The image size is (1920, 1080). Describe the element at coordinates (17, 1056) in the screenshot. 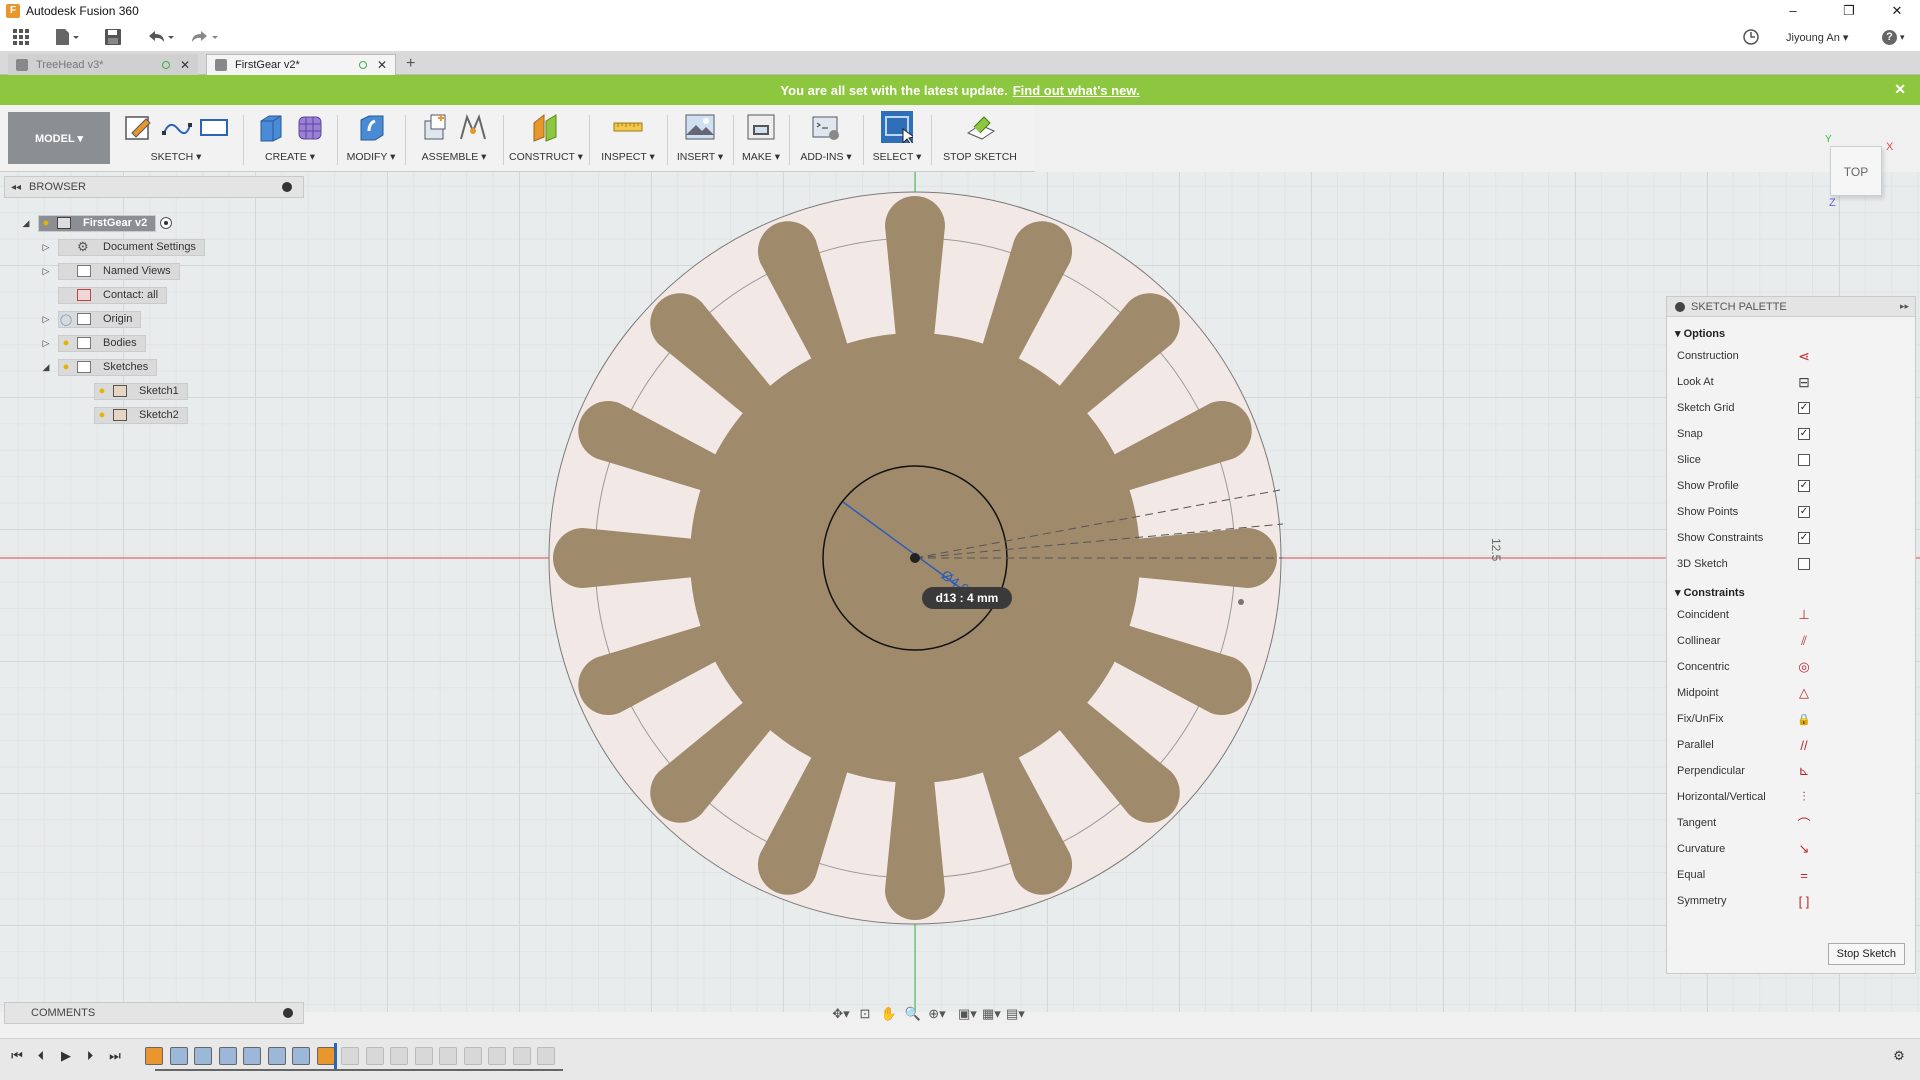

I see `go-to-start-icon: ⏮` at that location.